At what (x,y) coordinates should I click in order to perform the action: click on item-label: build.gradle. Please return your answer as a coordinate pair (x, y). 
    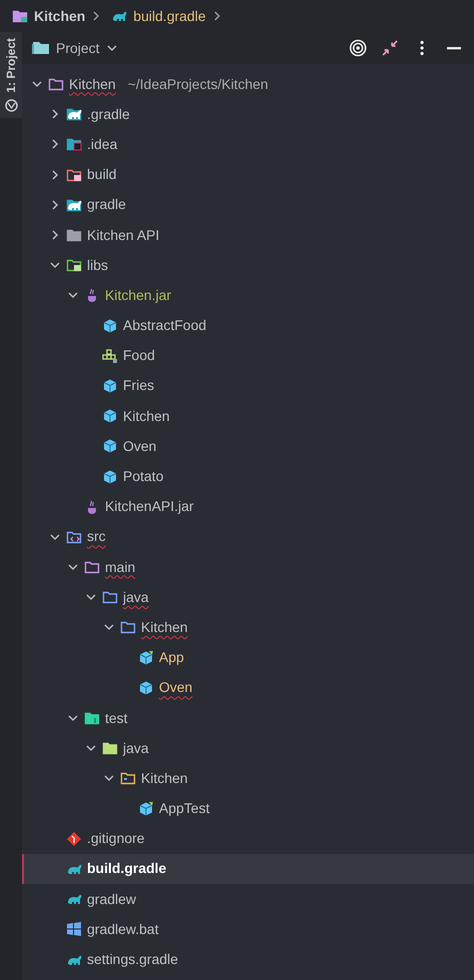
    Looking at the image, I should click on (126, 868).